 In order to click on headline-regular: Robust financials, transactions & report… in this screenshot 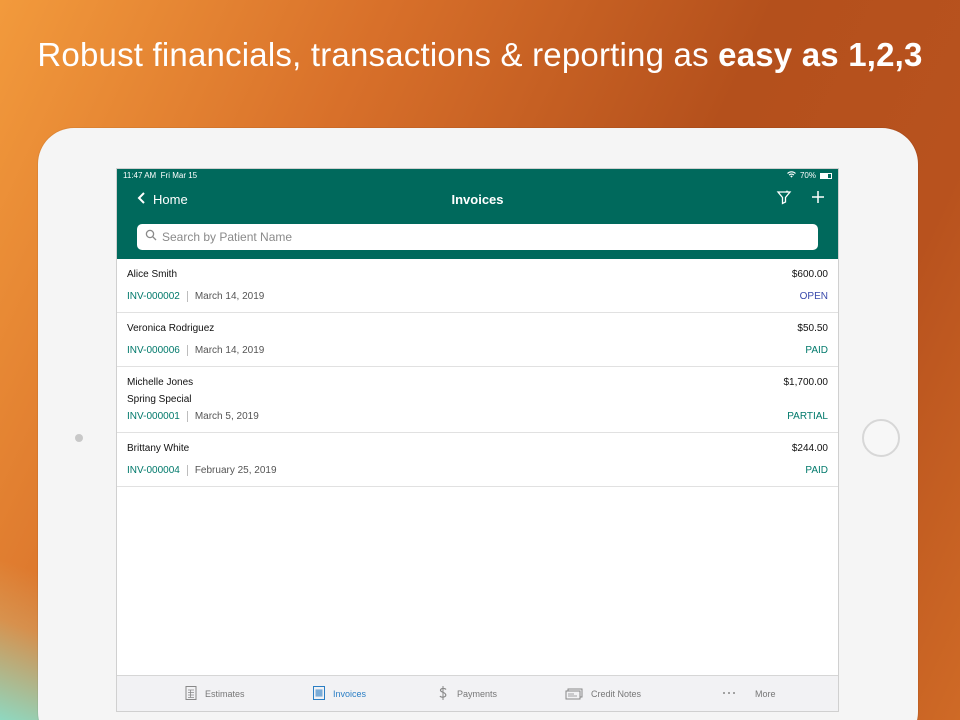, I will do `click(378, 54)`.